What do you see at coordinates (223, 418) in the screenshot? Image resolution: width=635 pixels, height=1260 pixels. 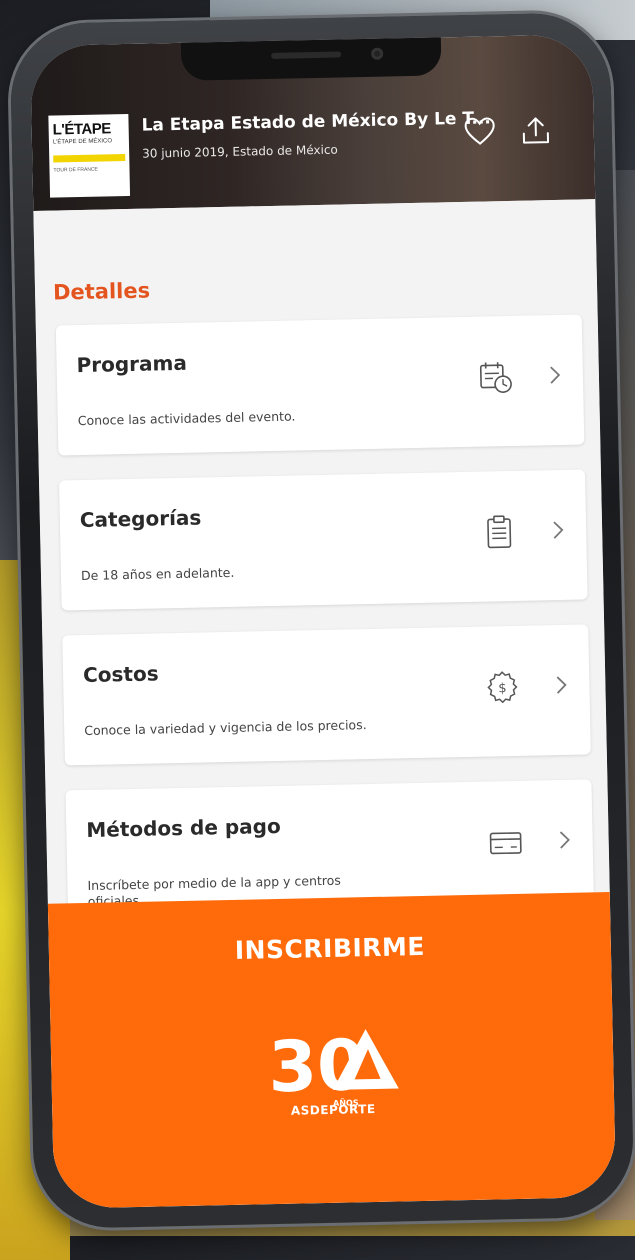 I see `card-description: Conoce las actividades del evento.` at bounding box center [223, 418].